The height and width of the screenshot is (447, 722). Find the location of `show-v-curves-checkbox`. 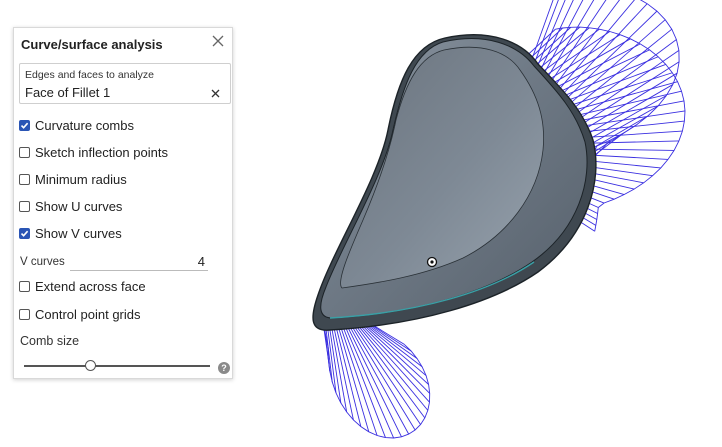

show-v-curves-checkbox is located at coordinates (24, 233).